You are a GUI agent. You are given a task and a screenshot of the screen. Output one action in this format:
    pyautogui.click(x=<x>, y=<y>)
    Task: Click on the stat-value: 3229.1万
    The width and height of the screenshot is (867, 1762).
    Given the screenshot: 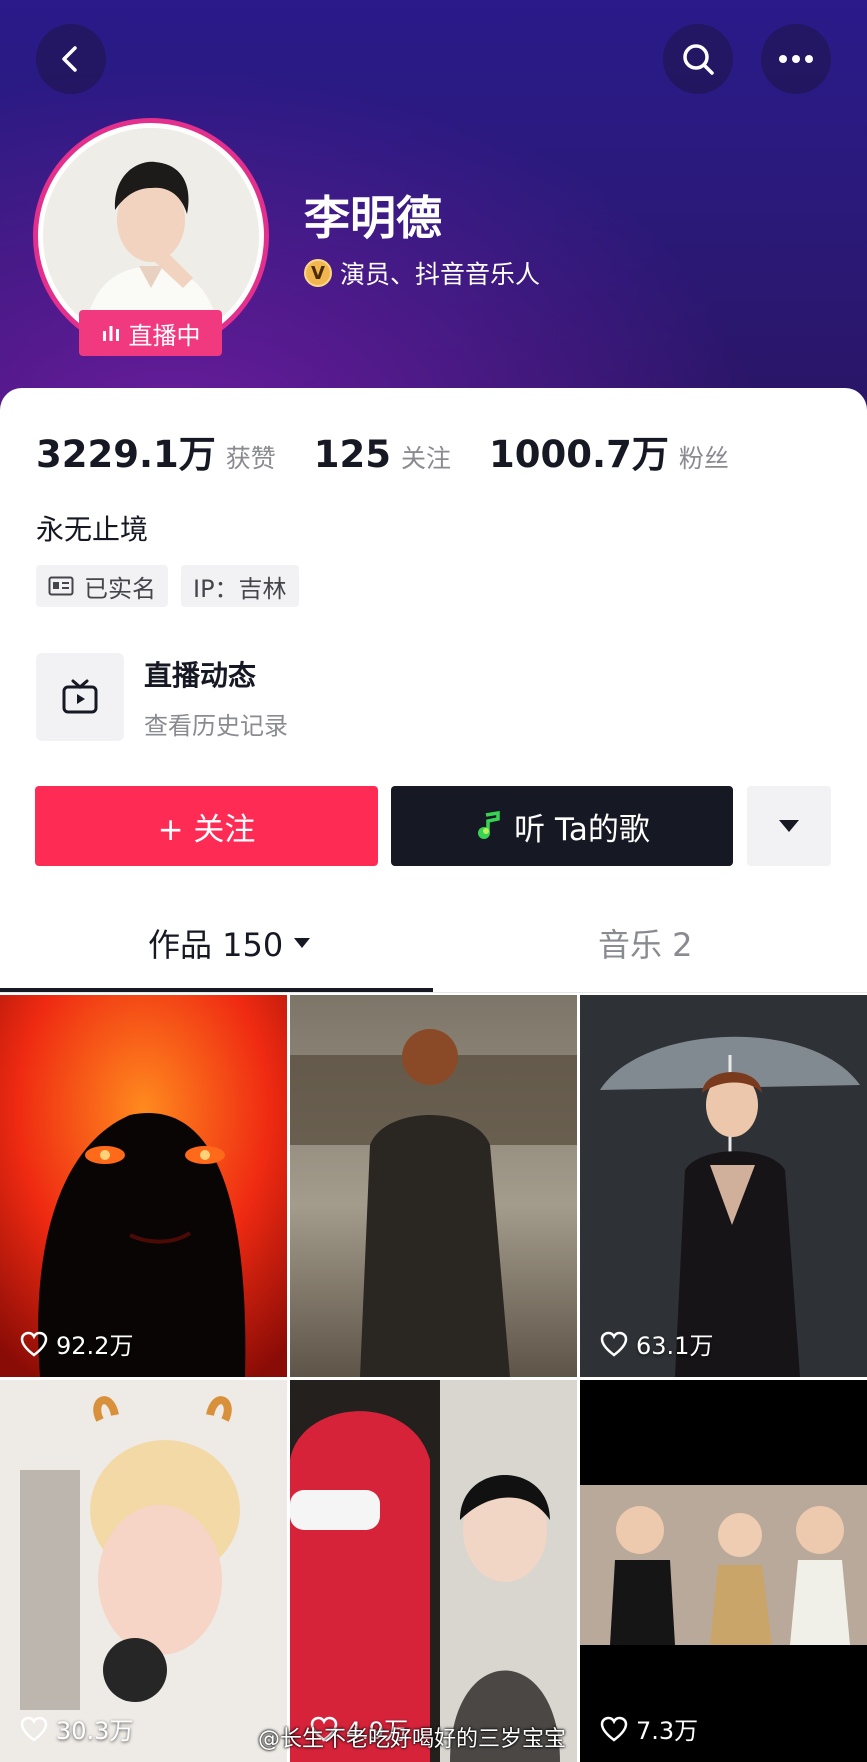 What is the action you would take?
    pyautogui.click(x=126, y=454)
    